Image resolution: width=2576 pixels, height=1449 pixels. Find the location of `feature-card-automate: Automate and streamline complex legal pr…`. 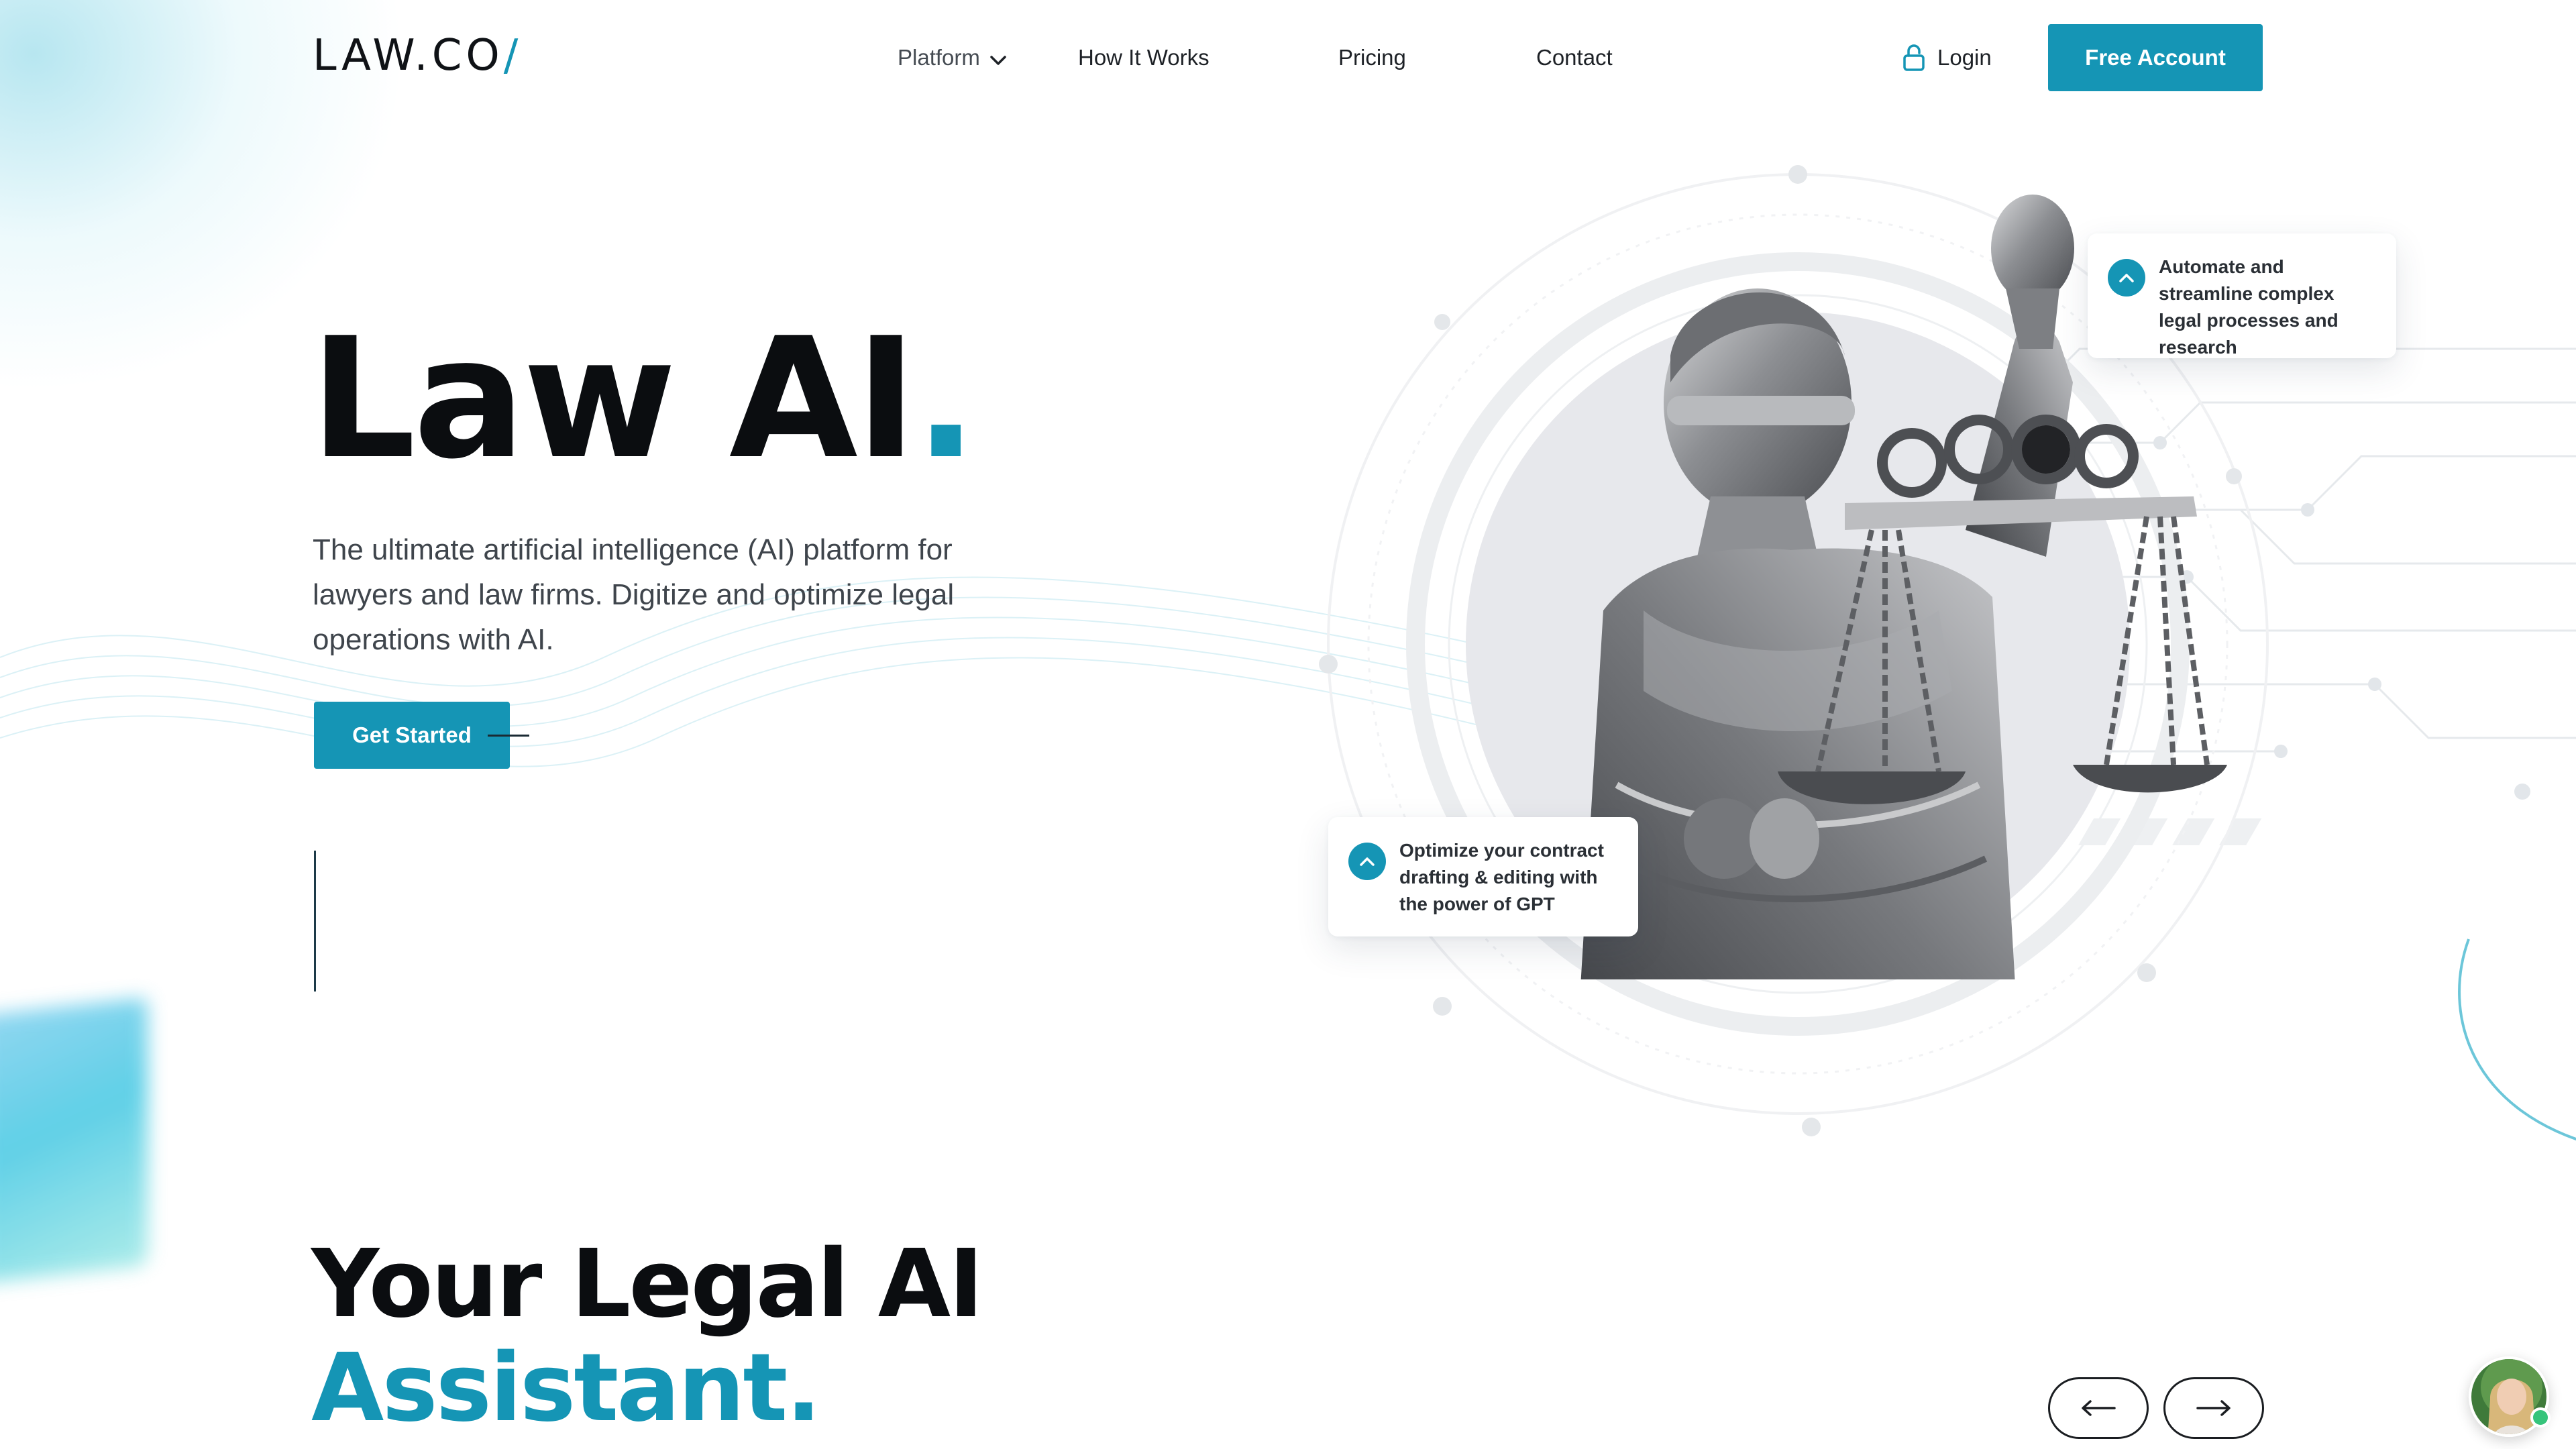

feature-card-automate: Automate and streamline complex legal pr… is located at coordinates (2242, 295).